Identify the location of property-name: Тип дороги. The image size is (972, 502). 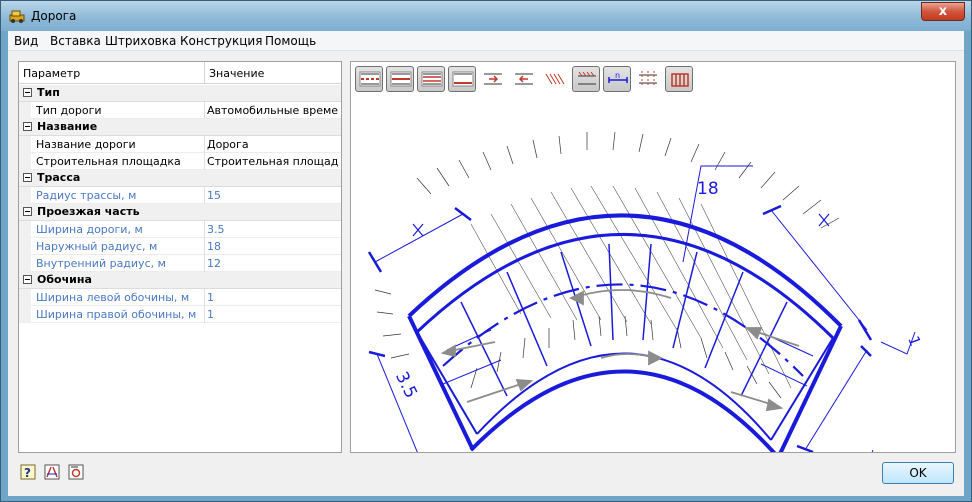
(69, 110).